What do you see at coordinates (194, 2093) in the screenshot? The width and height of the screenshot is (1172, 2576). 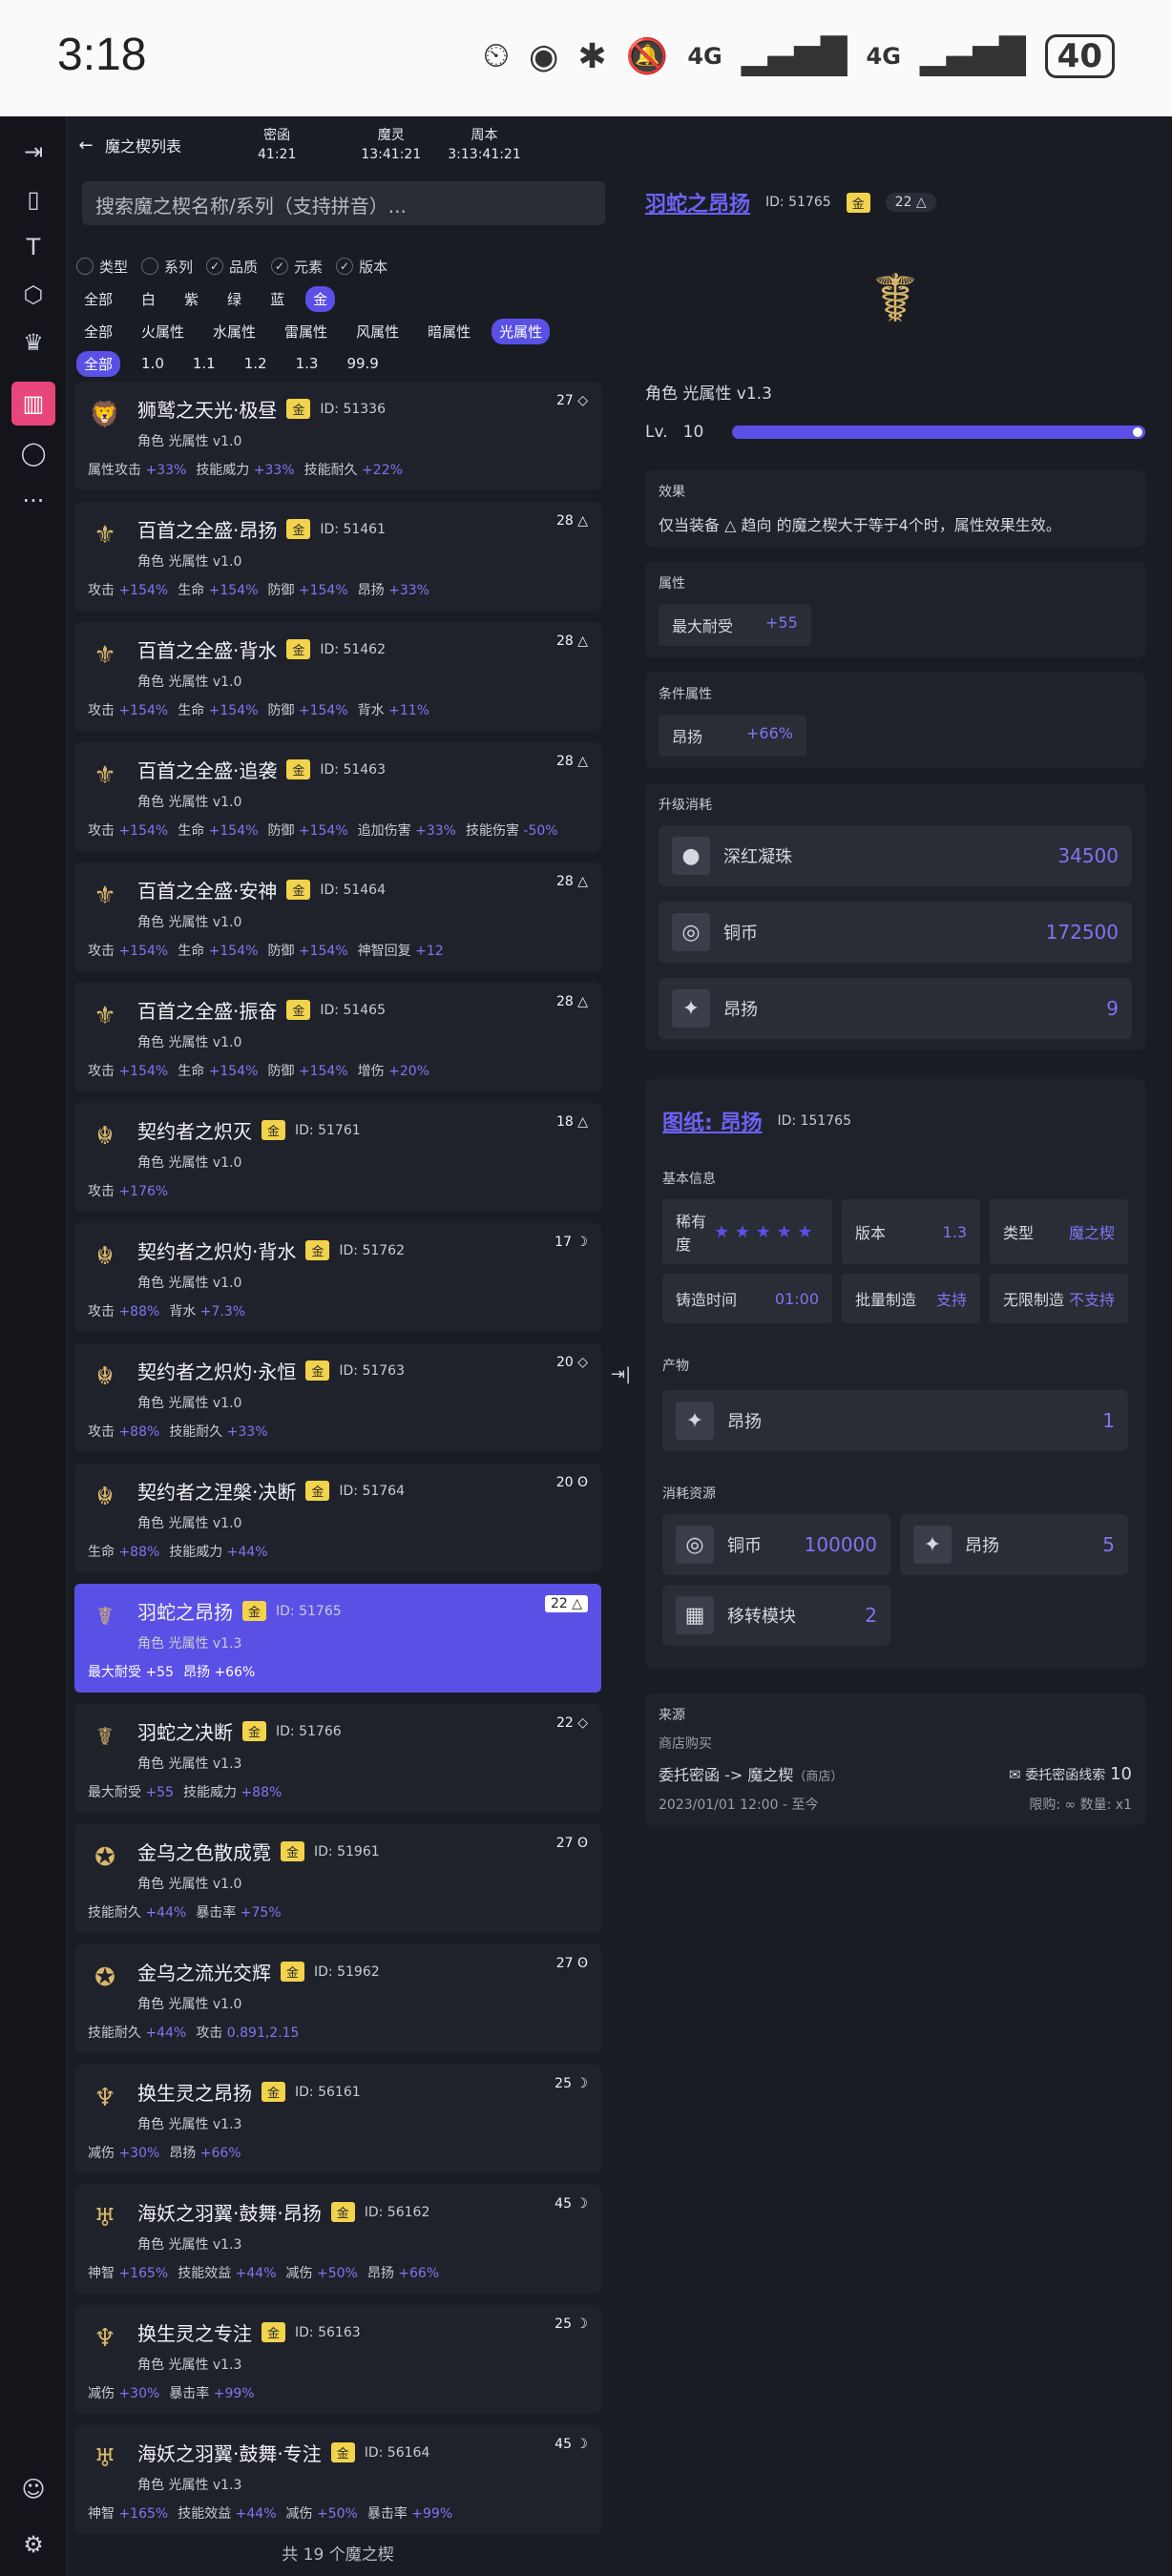 I see `mod-name: 换生灵之昂扬` at bounding box center [194, 2093].